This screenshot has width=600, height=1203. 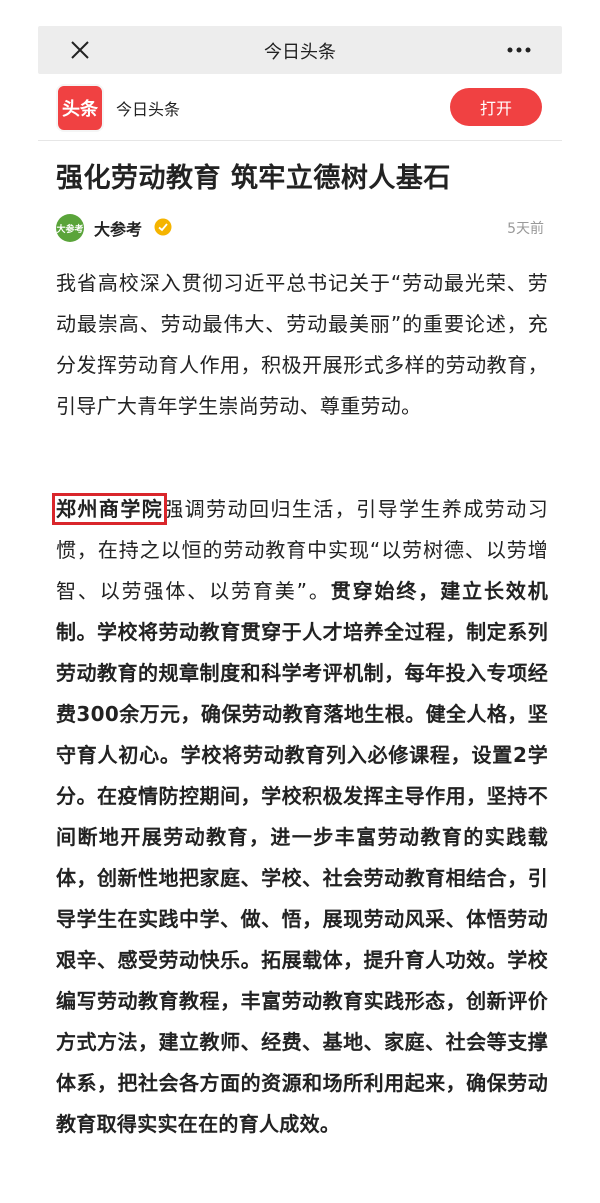 I want to click on author-row: 大参考 大参考 5天前, so click(x=300, y=227).